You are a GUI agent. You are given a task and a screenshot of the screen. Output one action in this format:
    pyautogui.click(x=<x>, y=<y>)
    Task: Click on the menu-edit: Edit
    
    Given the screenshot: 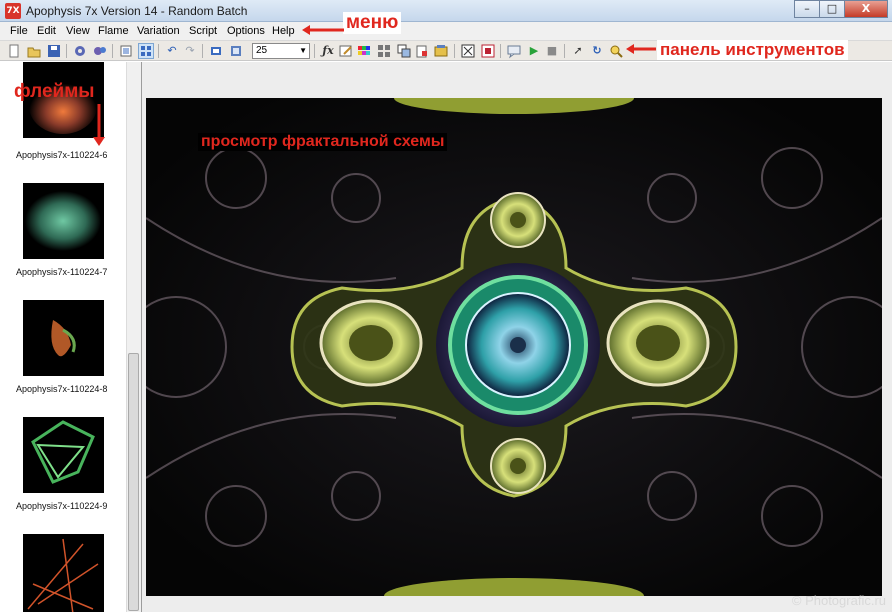 What is the action you would take?
    pyautogui.click(x=46, y=31)
    